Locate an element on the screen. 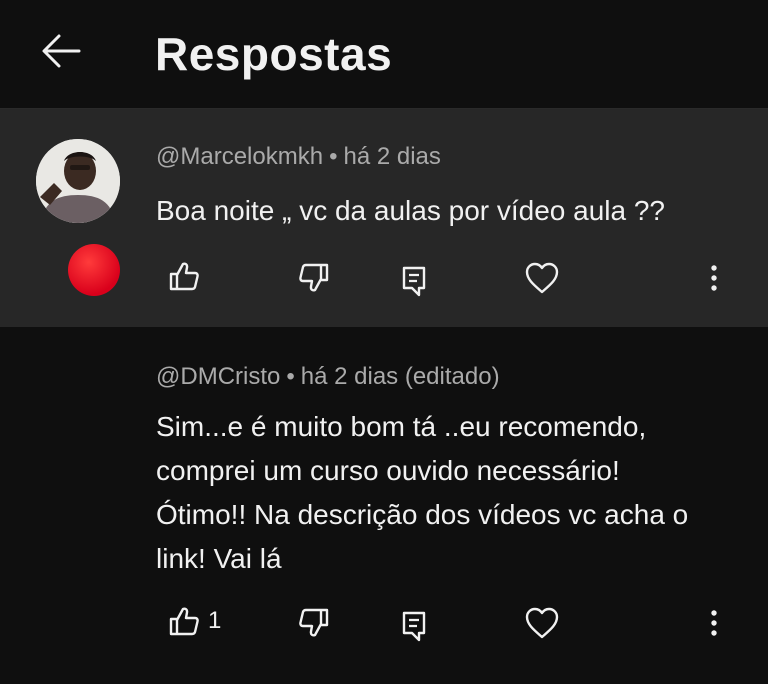 The width and height of the screenshot is (768, 684). reply-meta: @DMCristo • há 2 dias (editado) is located at coordinates (328, 377).